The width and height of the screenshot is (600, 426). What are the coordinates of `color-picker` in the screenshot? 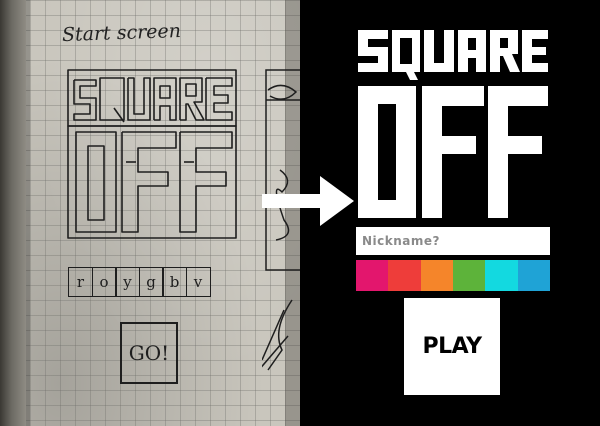 It's located at (453, 275).